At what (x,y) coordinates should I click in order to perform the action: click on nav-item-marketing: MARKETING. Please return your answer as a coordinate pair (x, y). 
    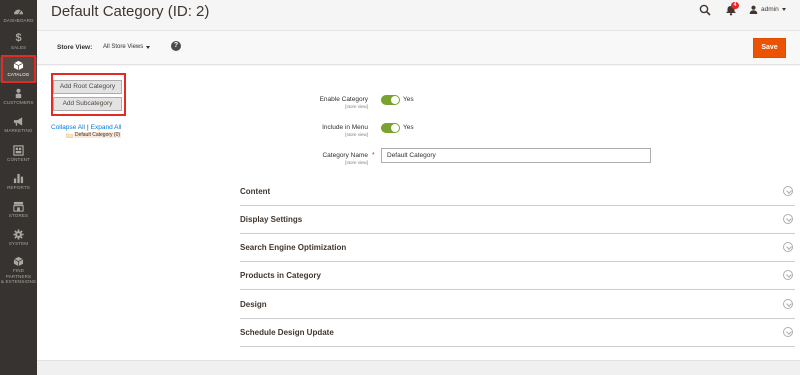
    Looking at the image, I should click on (18, 125).